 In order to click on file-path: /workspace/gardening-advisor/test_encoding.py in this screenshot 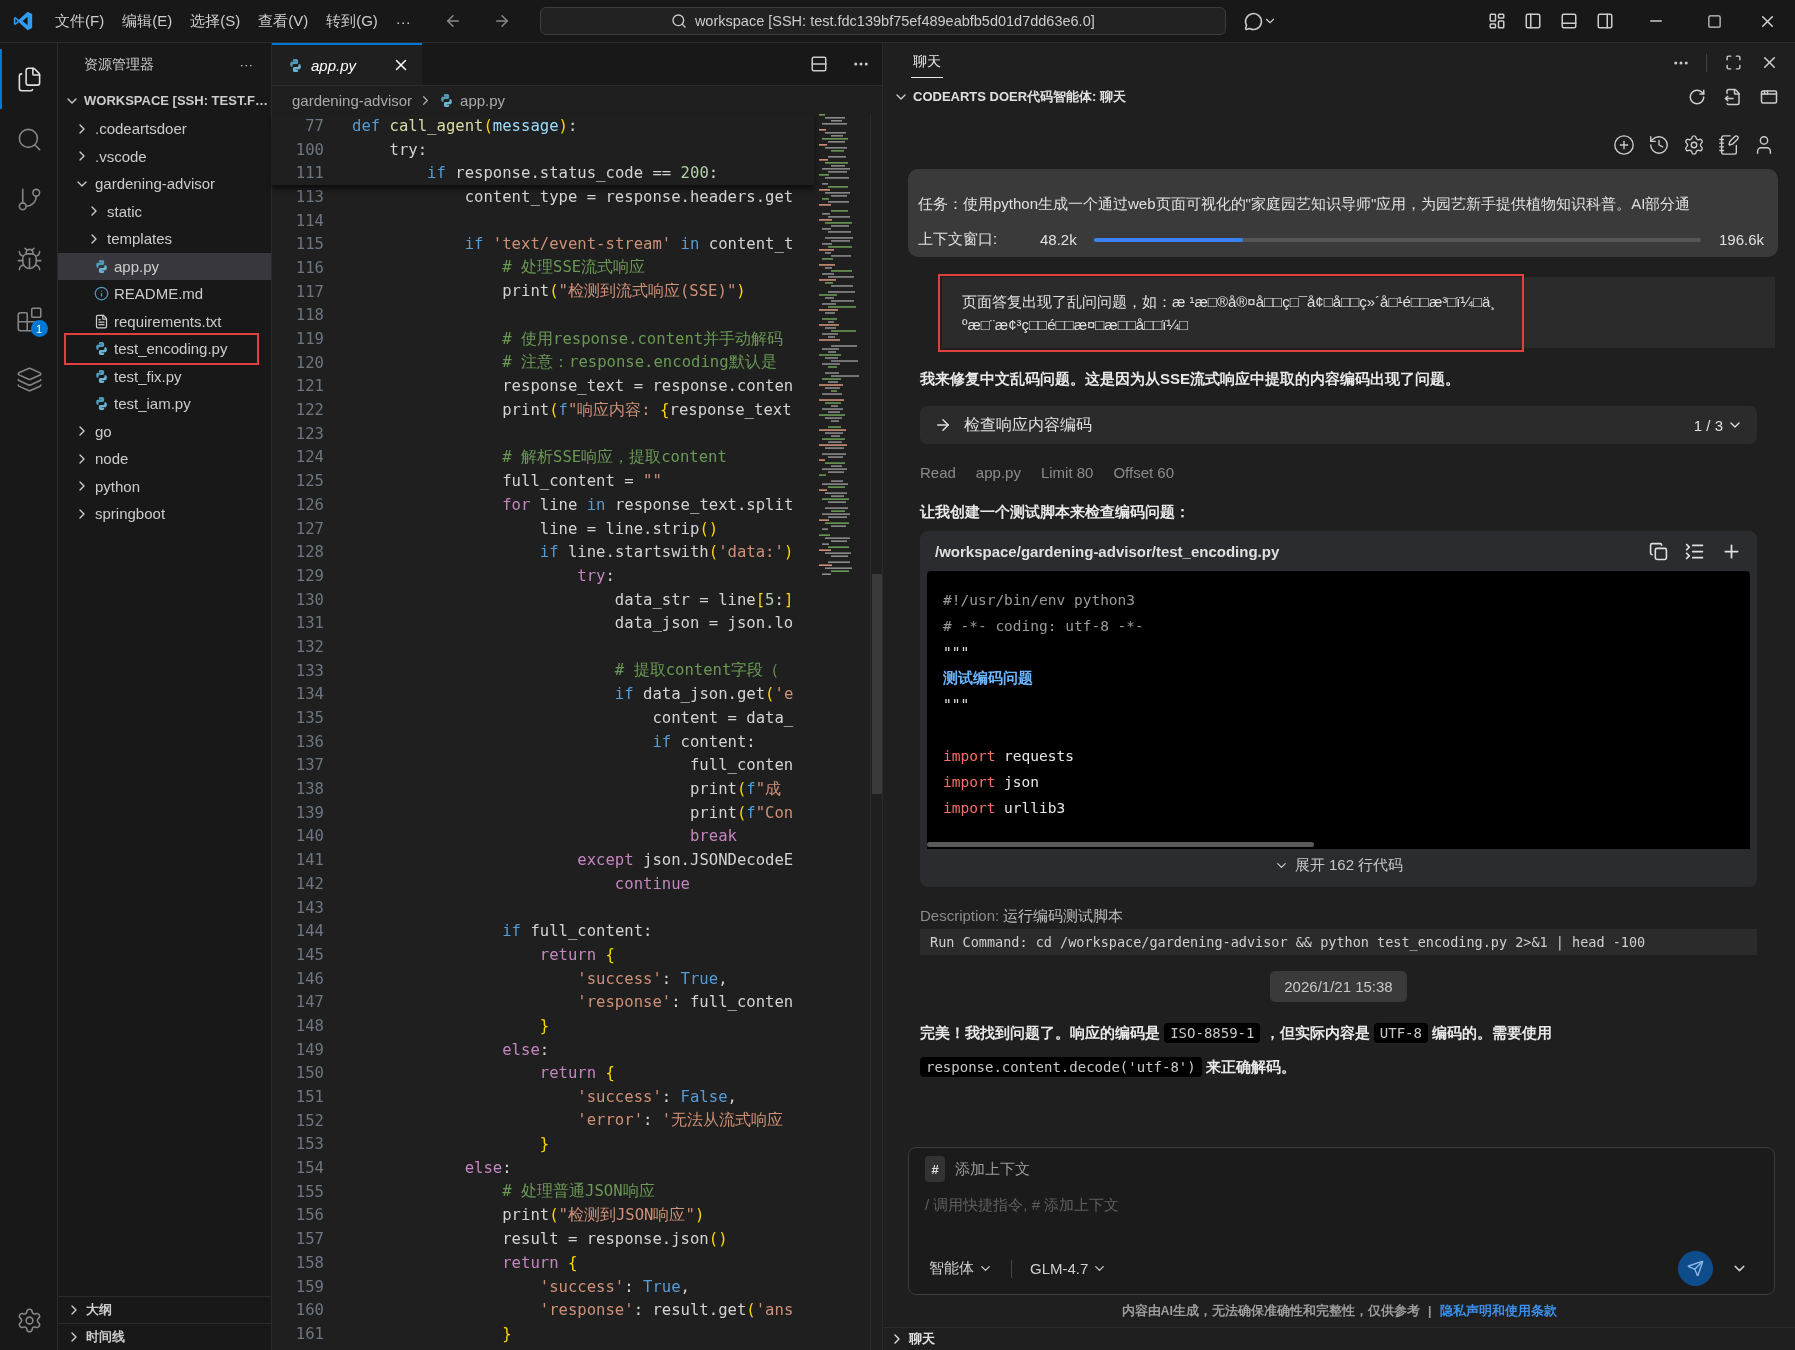, I will do `click(1107, 551)`.